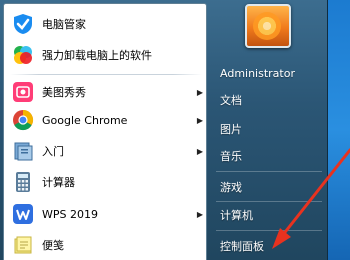 The width and height of the screenshot is (350, 260). I want to click on right-link-computer: 计算机, so click(269, 215).